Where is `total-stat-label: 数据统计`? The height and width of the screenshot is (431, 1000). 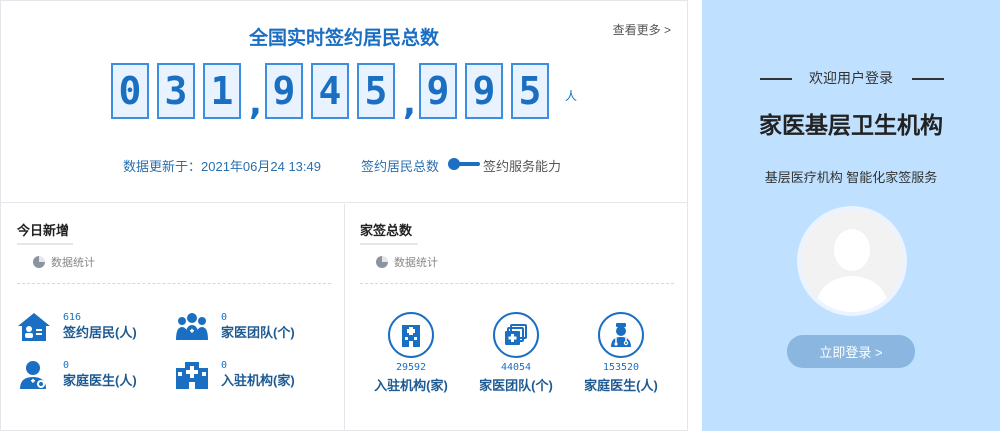
total-stat-label: 数据统计 is located at coordinates (407, 262).